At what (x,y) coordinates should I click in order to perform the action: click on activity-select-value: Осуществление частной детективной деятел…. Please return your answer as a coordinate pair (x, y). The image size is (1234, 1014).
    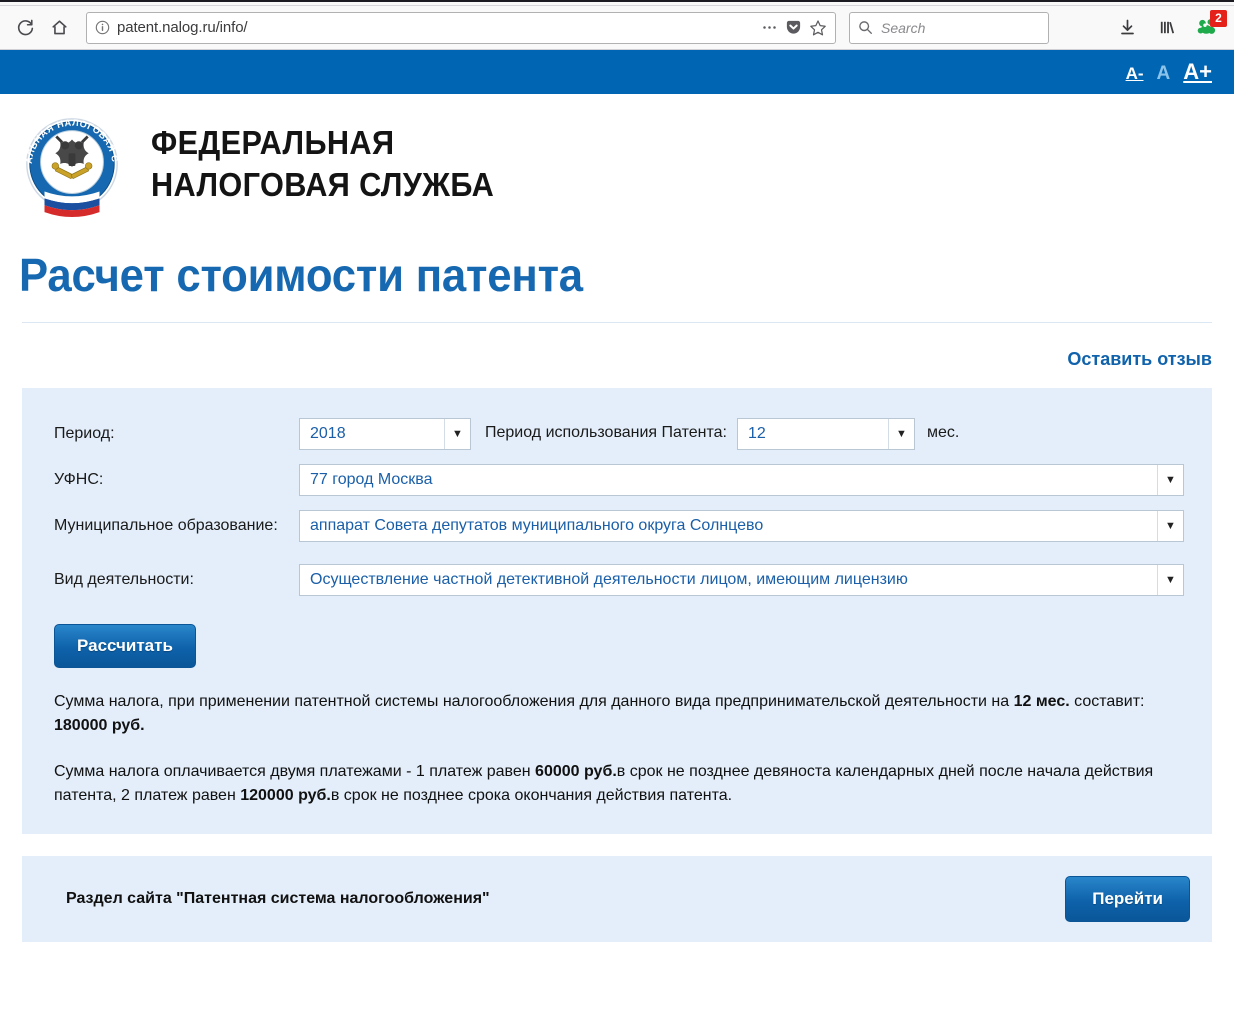
    Looking at the image, I should click on (609, 579).